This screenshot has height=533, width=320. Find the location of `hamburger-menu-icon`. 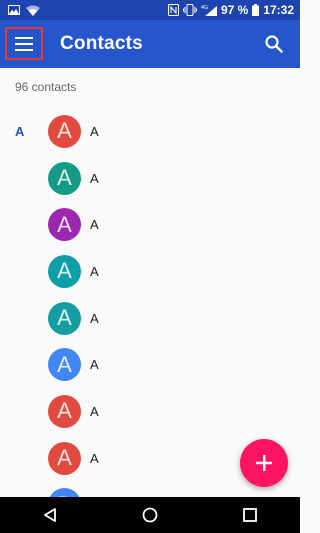

hamburger-menu-icon is located at coordinates (24, 43).